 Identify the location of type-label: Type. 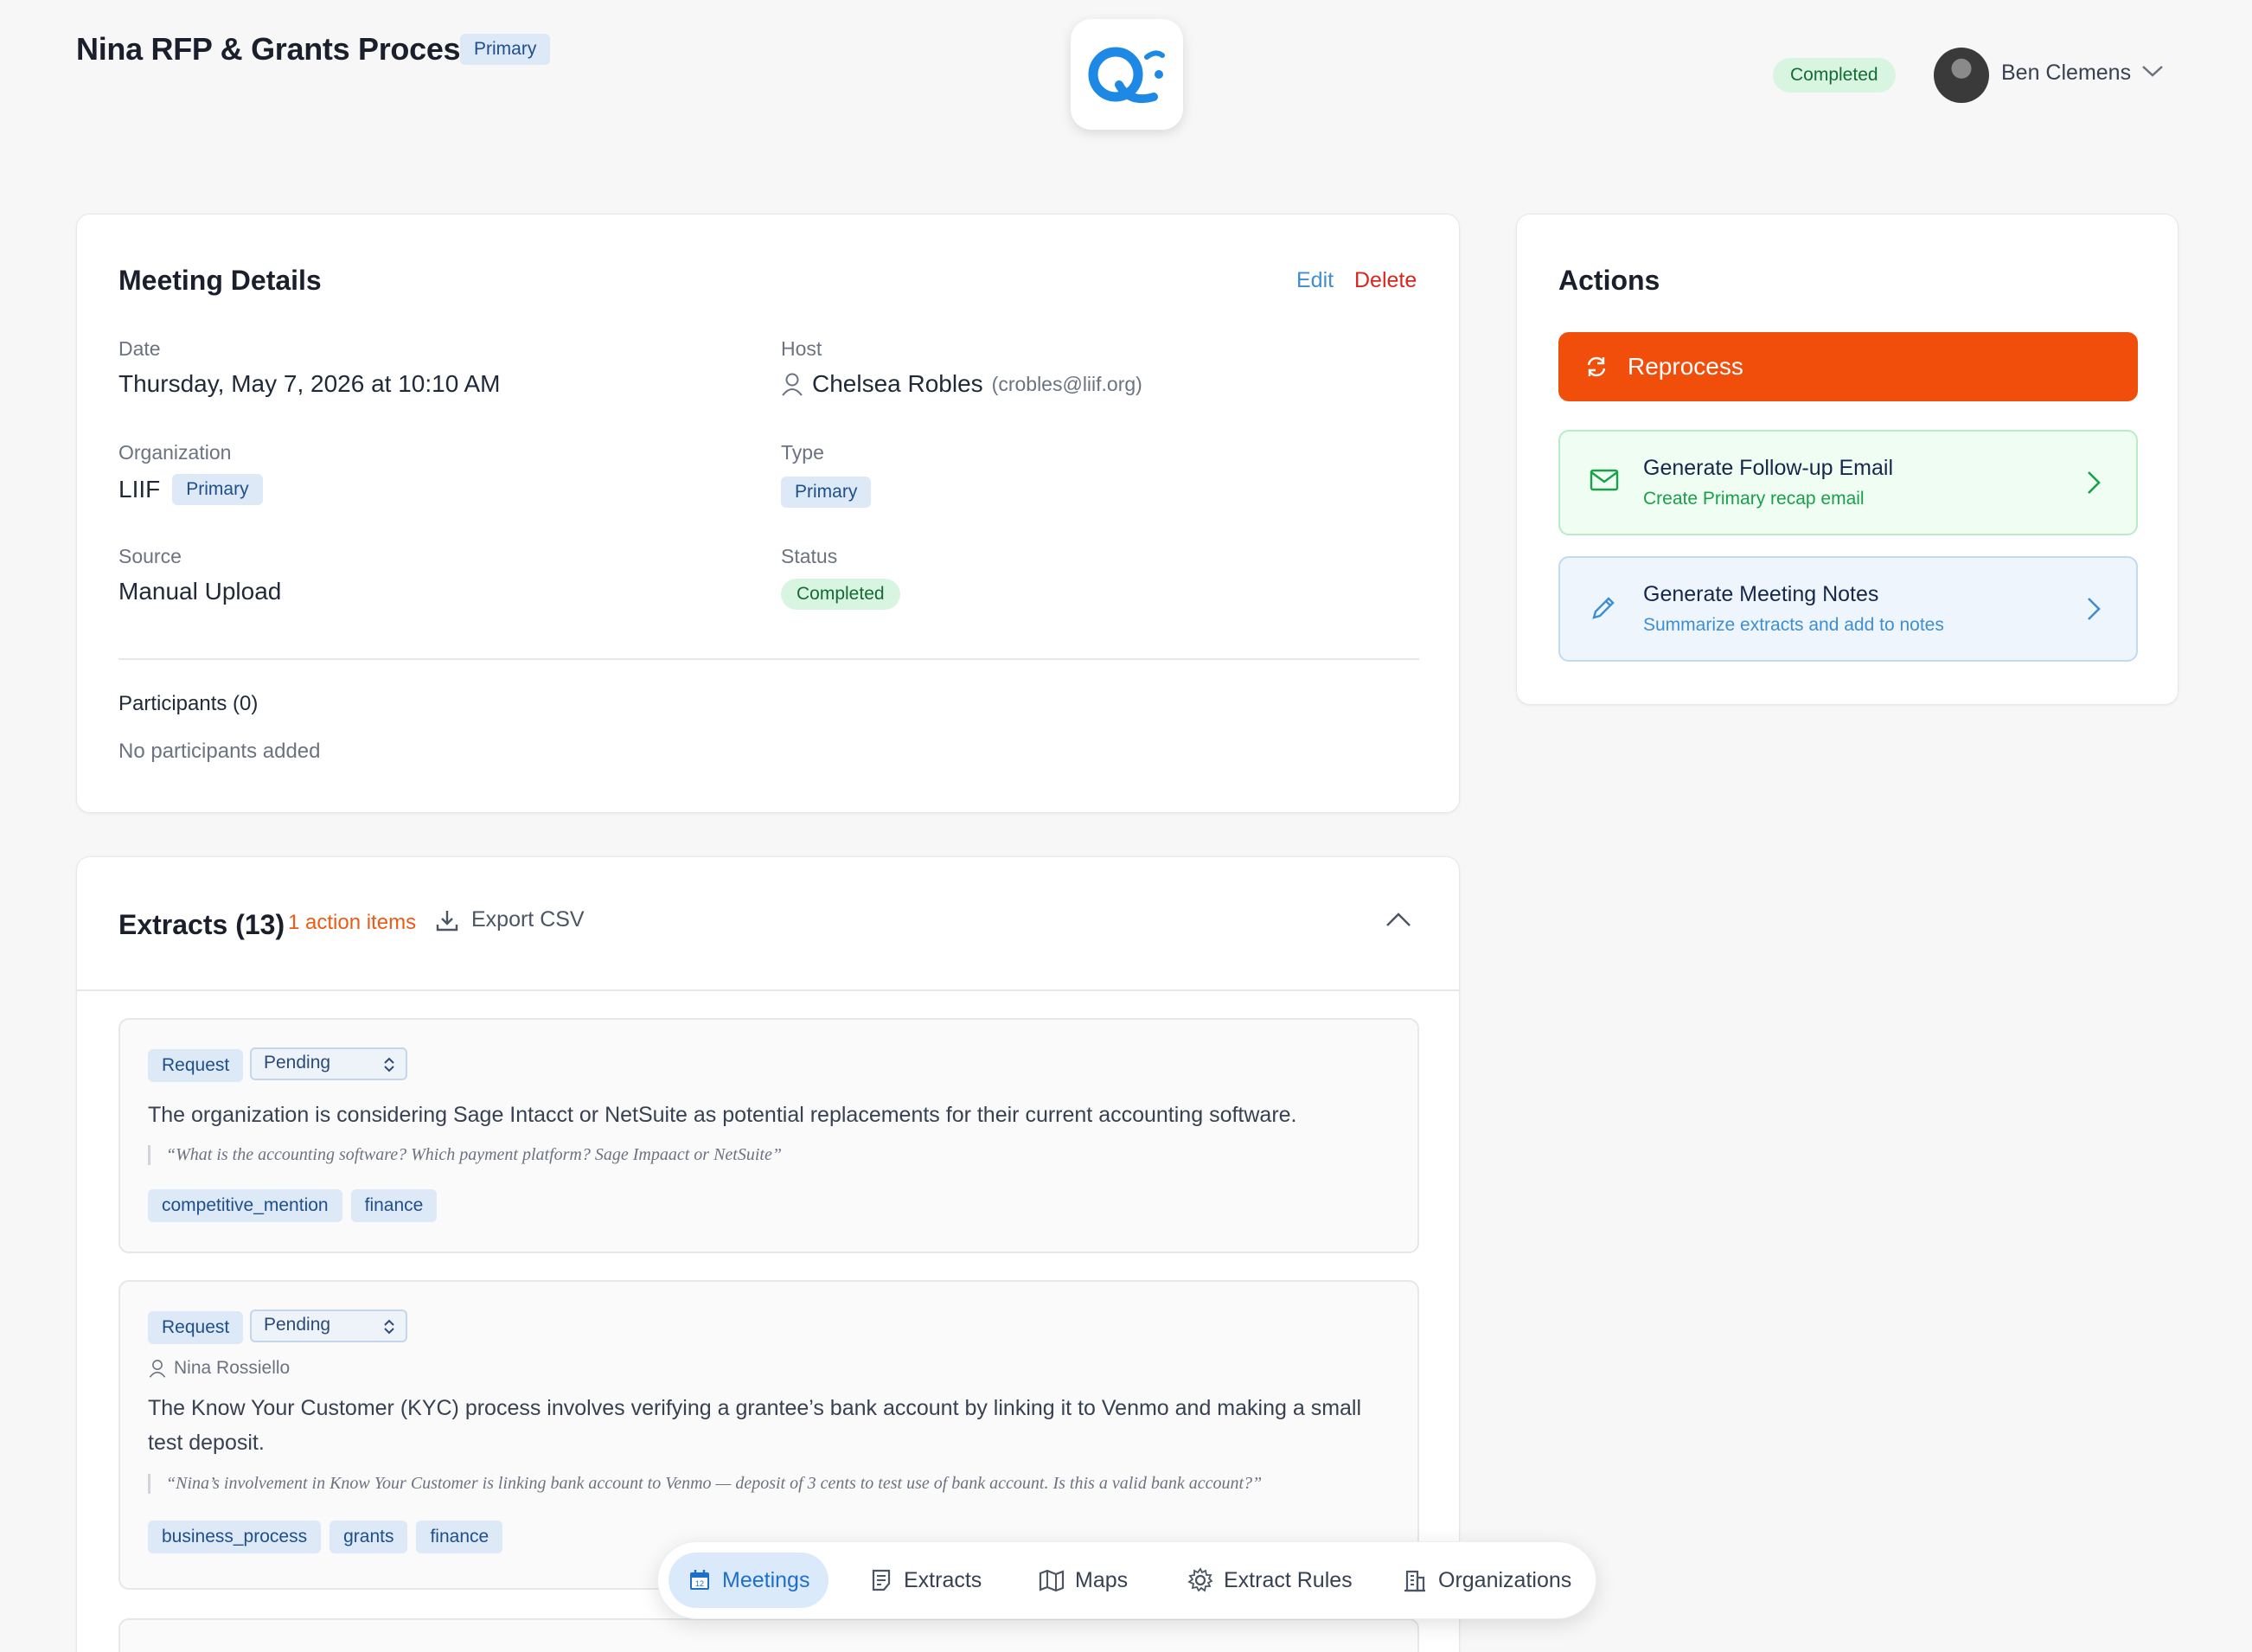
(802, 452).